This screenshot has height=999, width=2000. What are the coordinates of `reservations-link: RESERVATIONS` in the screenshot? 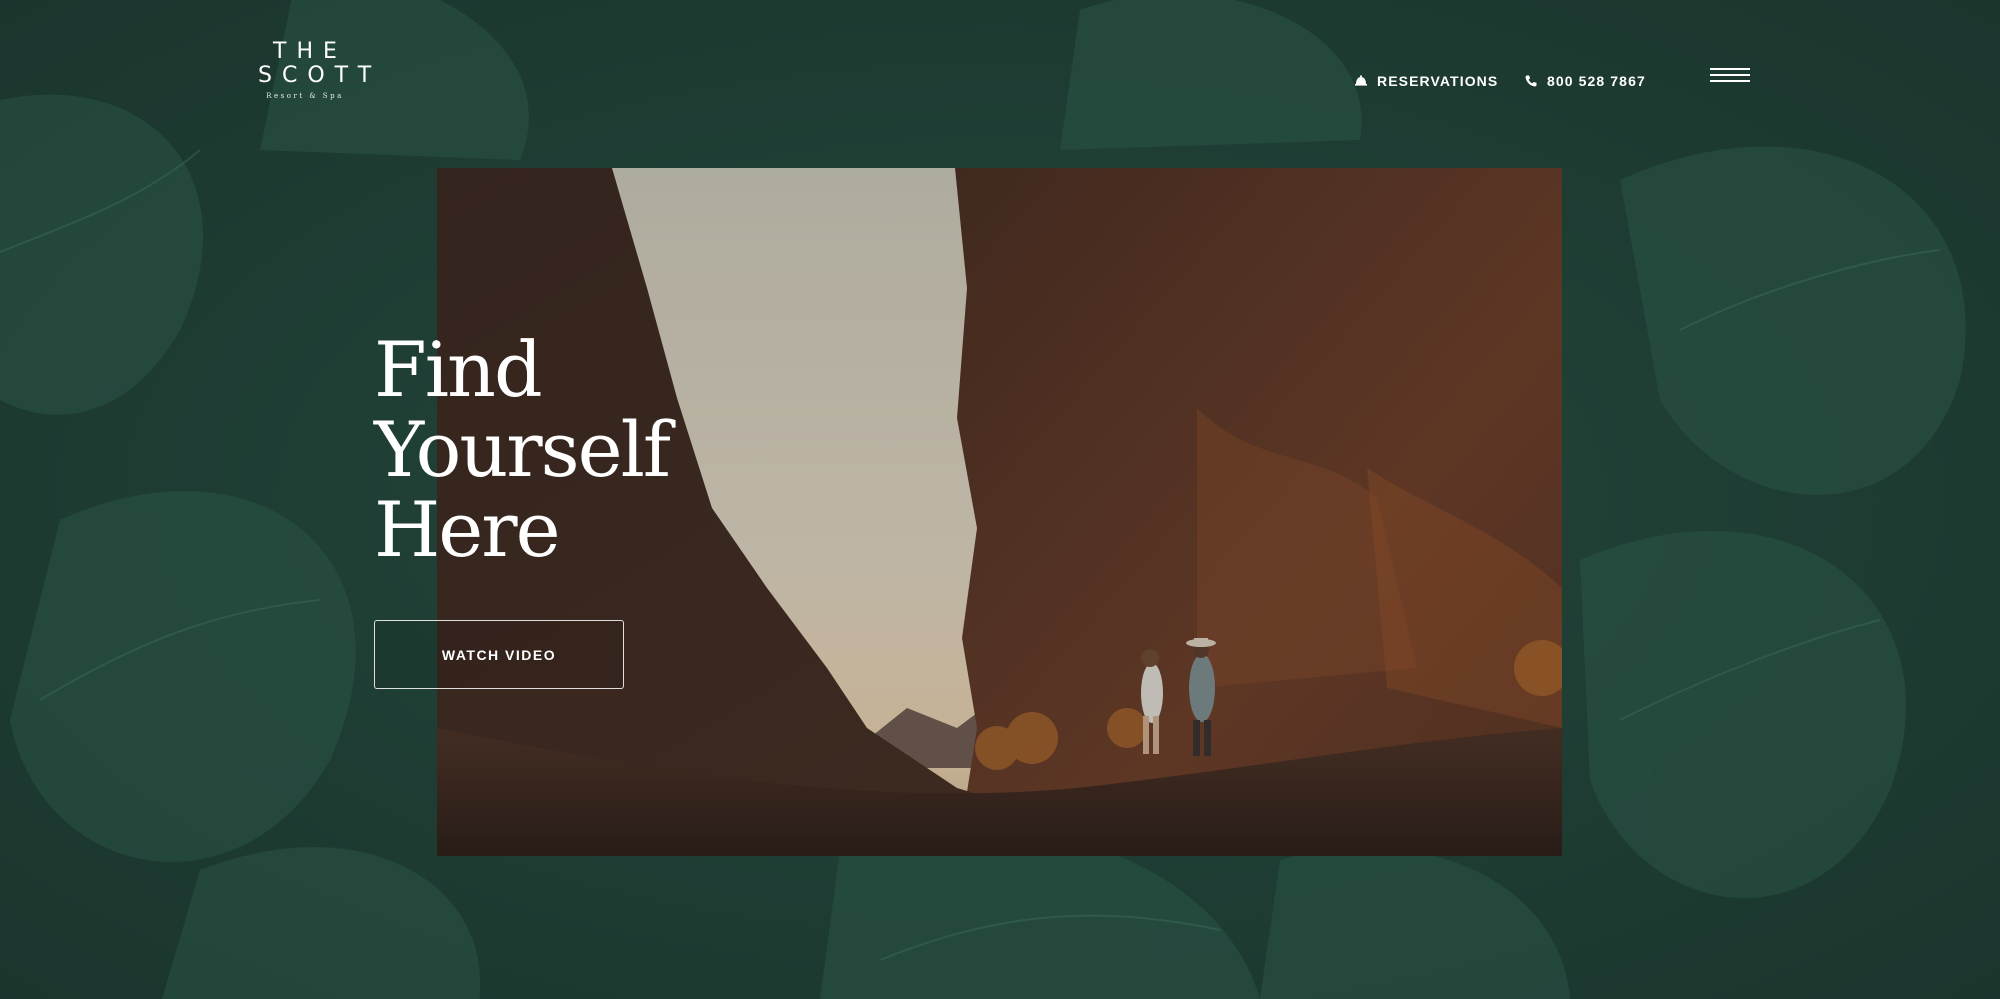 It's located at (1426, 81).